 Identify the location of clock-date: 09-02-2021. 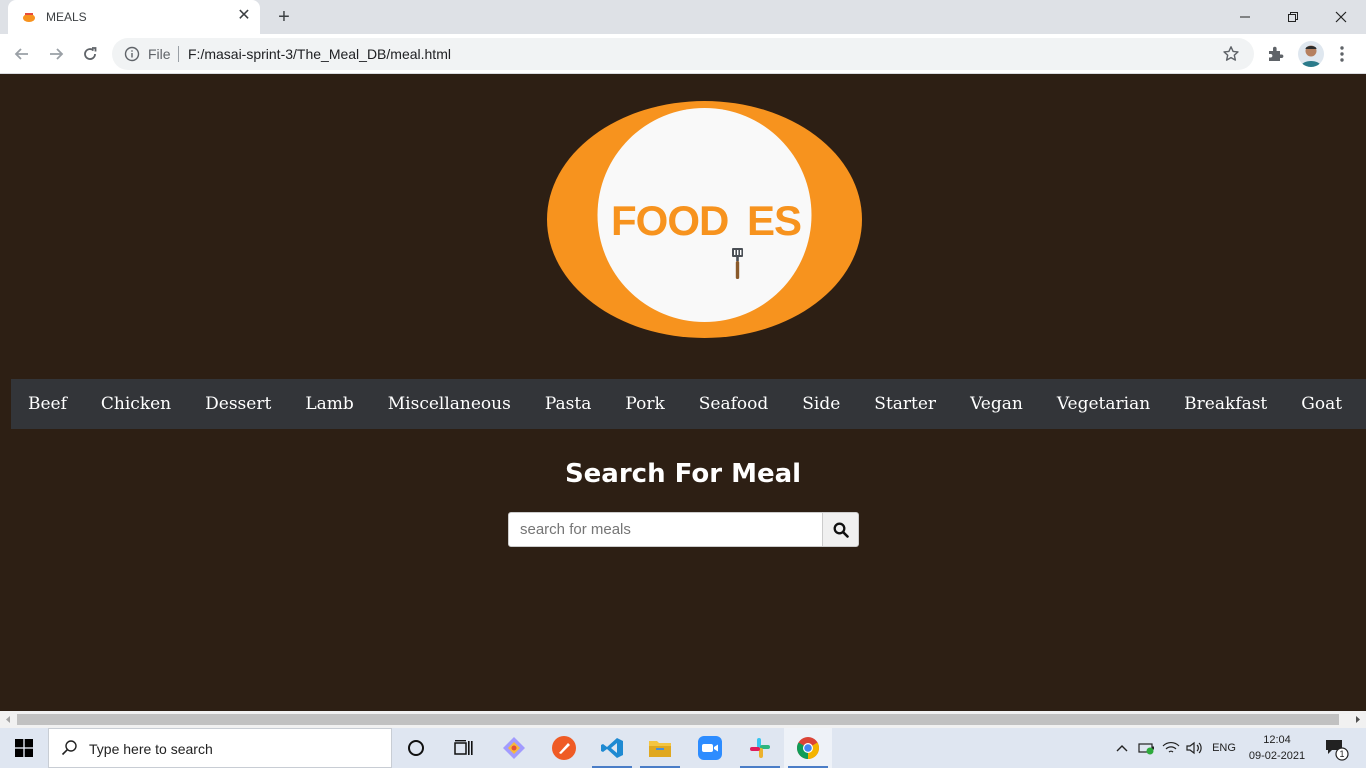
(1277, 756).